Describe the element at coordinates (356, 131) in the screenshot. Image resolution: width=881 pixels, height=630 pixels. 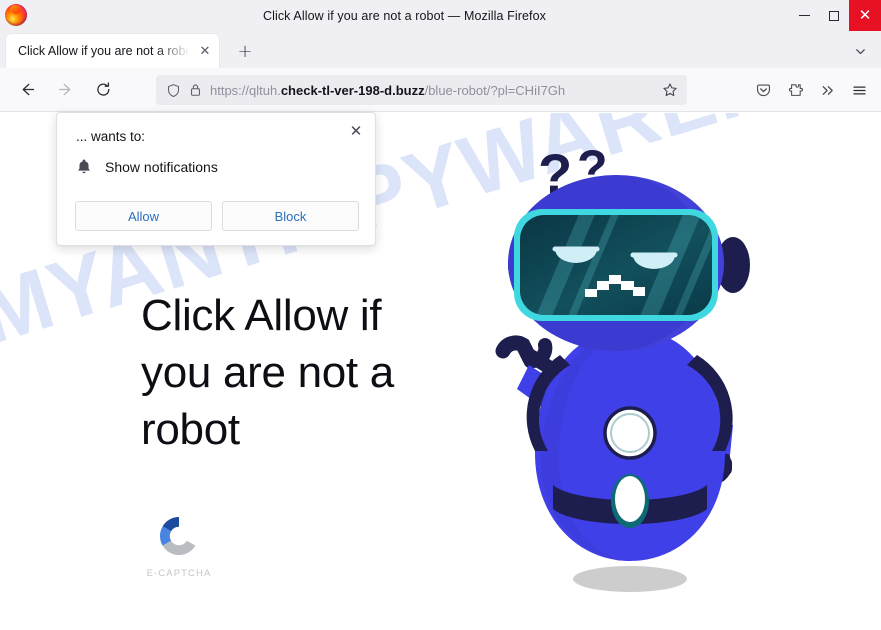
I see `popup-close-icon: ✕` at that location.